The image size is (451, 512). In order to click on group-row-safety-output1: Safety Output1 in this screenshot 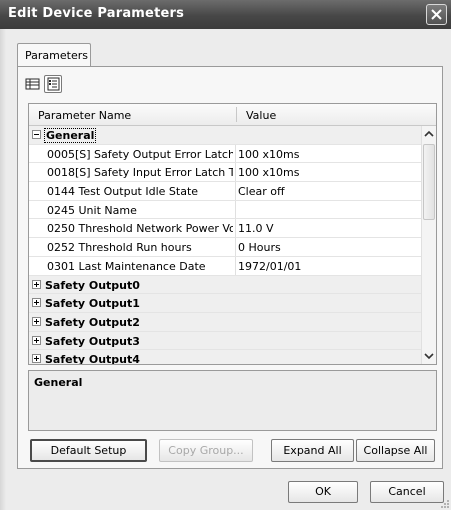, I will do `click(225, 303)`.